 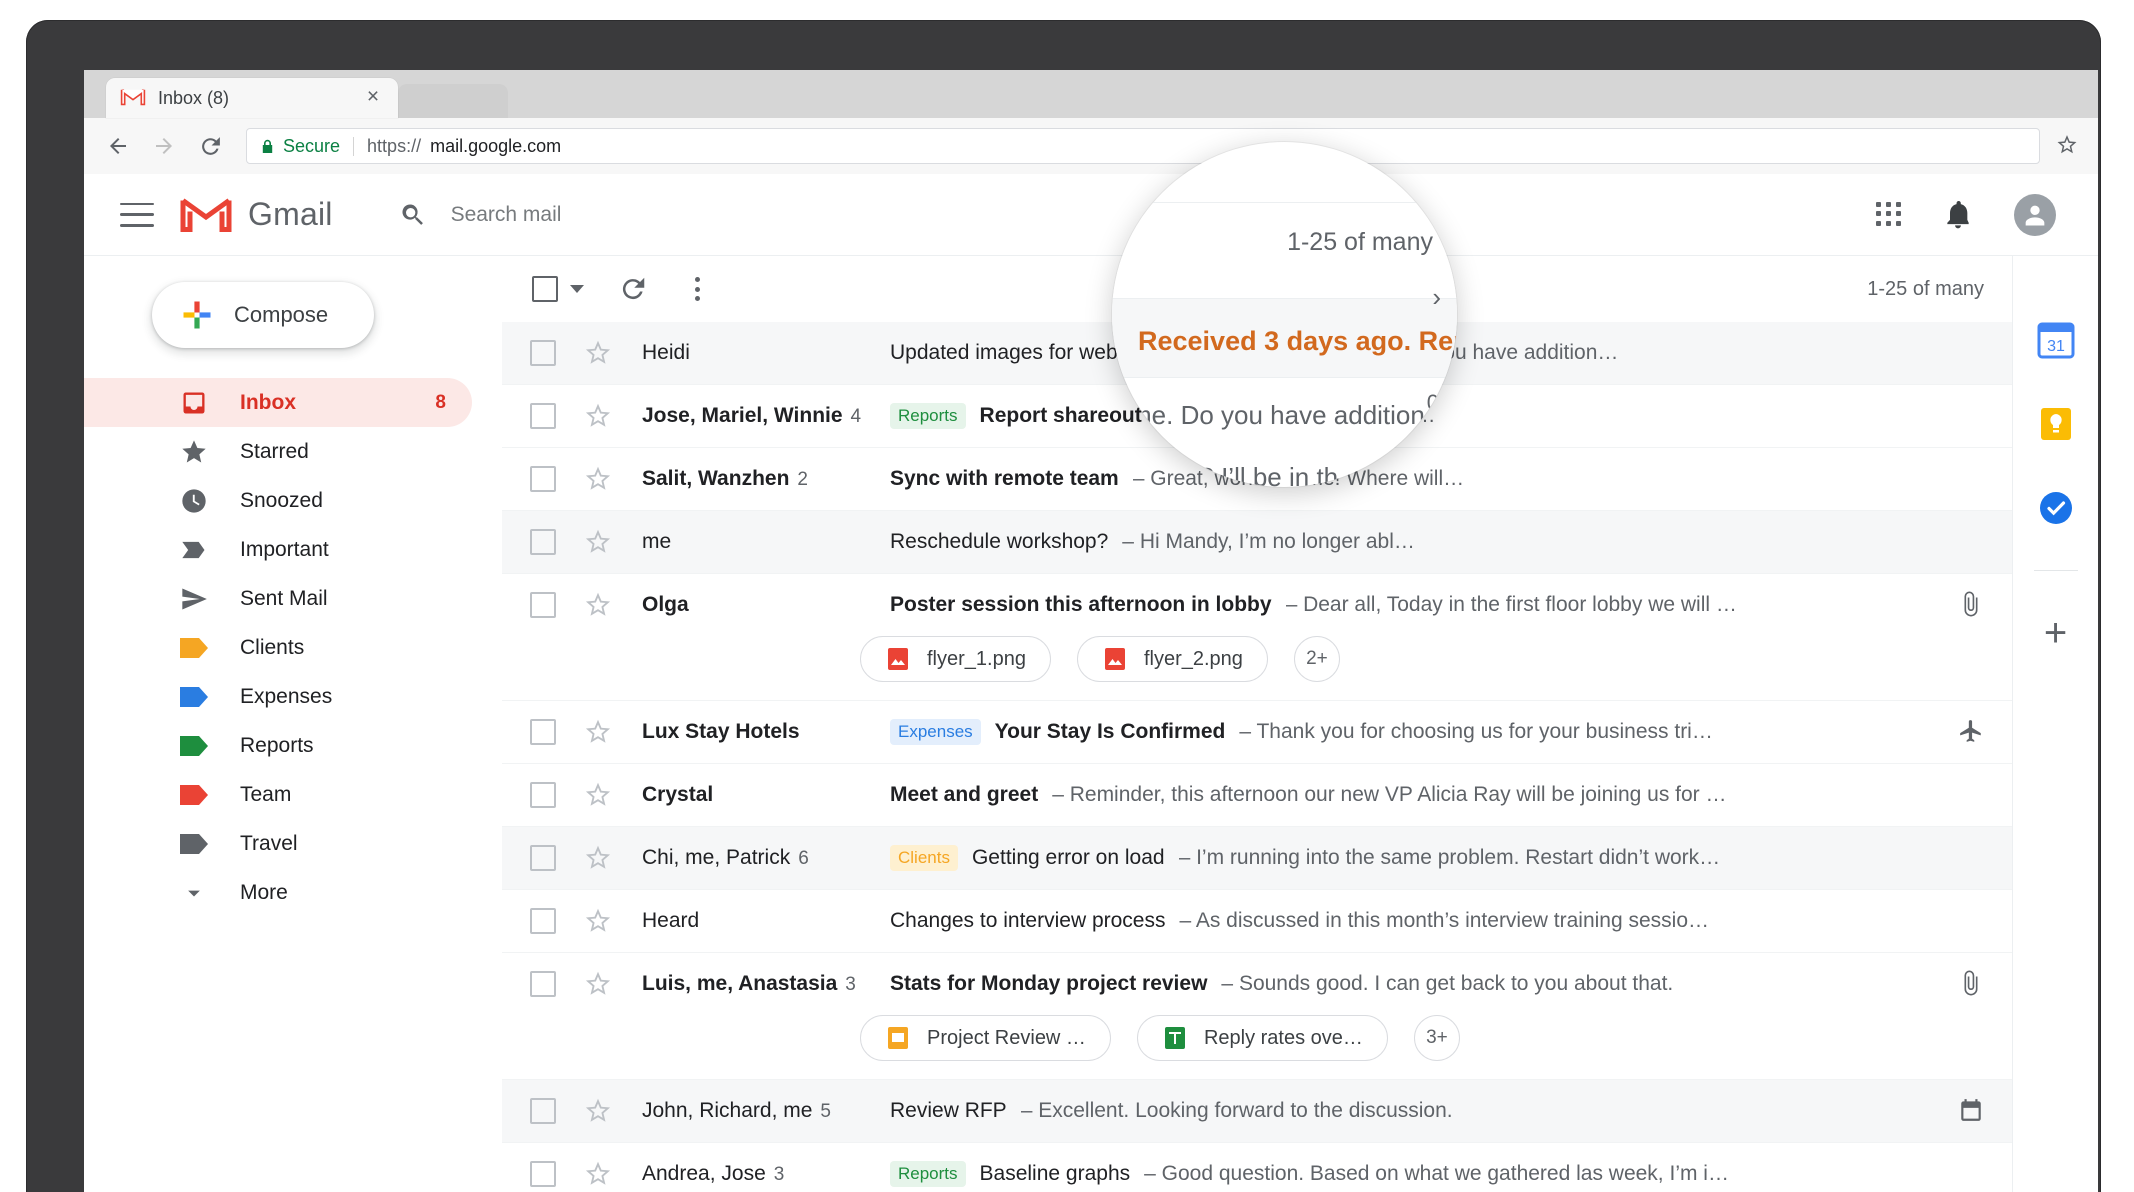 What do you see at coordinates (195, 550) in the screenshot?
I see `important-icon` at bounding box center [195, 550].